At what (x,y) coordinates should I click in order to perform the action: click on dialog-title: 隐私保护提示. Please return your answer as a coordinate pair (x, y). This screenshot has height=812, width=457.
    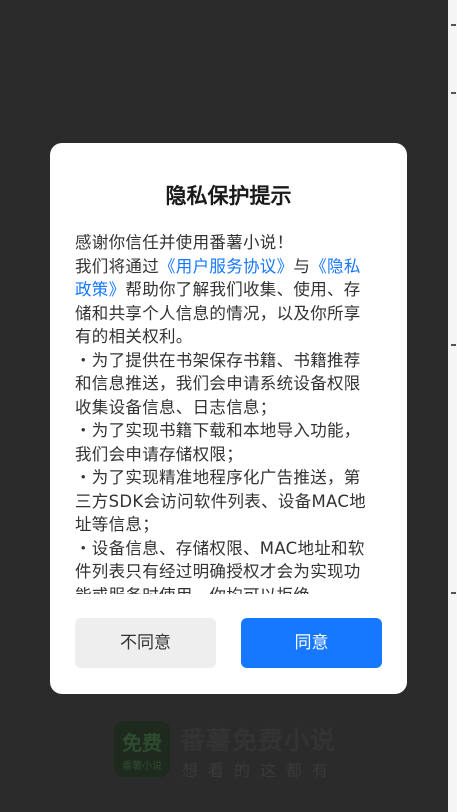
    Looking at the image, I should click on (228, 196).